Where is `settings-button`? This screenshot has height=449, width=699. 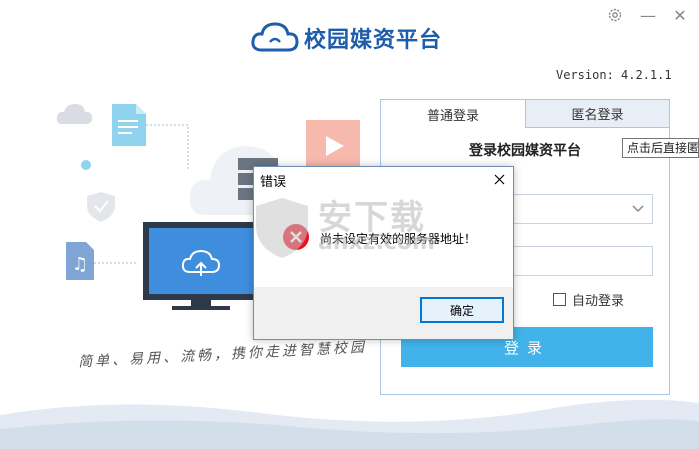
settings-button is located at coordinates (615, 15).